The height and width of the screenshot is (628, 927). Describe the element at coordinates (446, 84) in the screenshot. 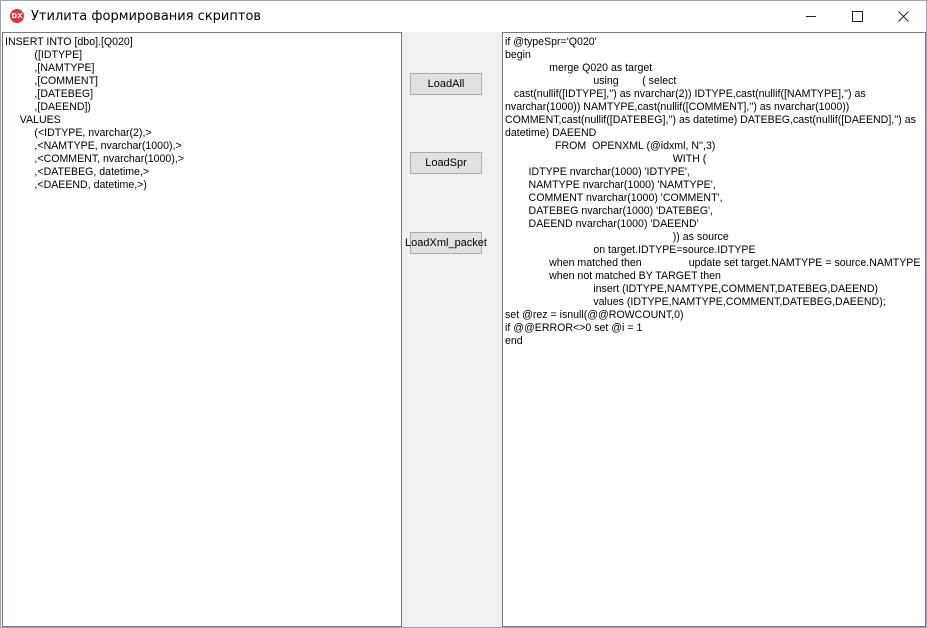

I see `load-all-button: LoadAll` at that location.